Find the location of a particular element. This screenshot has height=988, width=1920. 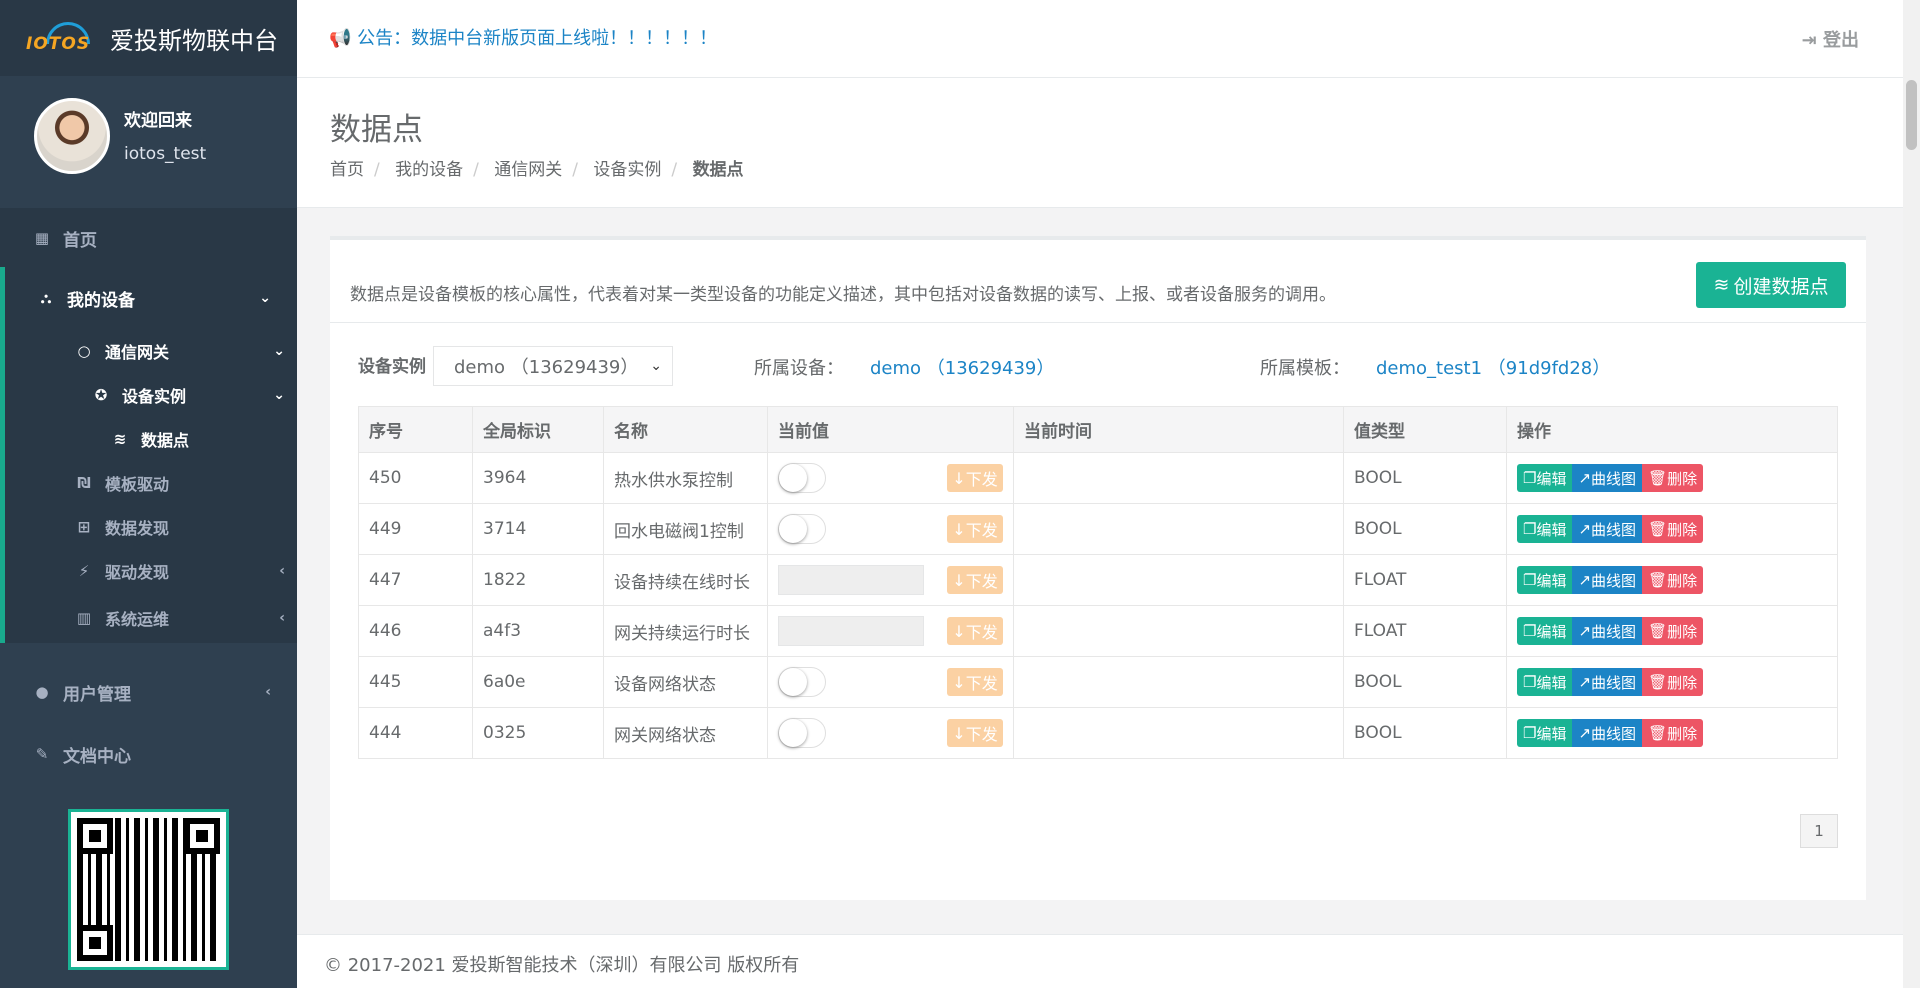

table-row: 445 6a0e 设备网络状态 ↓ 下发 BOOL ❐ 编辑 ↗ 曲线图 🗑 删除 is located at coordinates (1098, 682).